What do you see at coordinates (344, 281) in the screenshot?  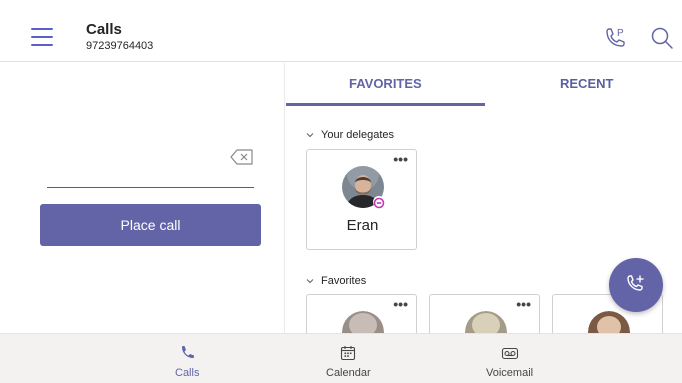 I see `favorites-heading: Favorites` at bounding box center [344, 281].